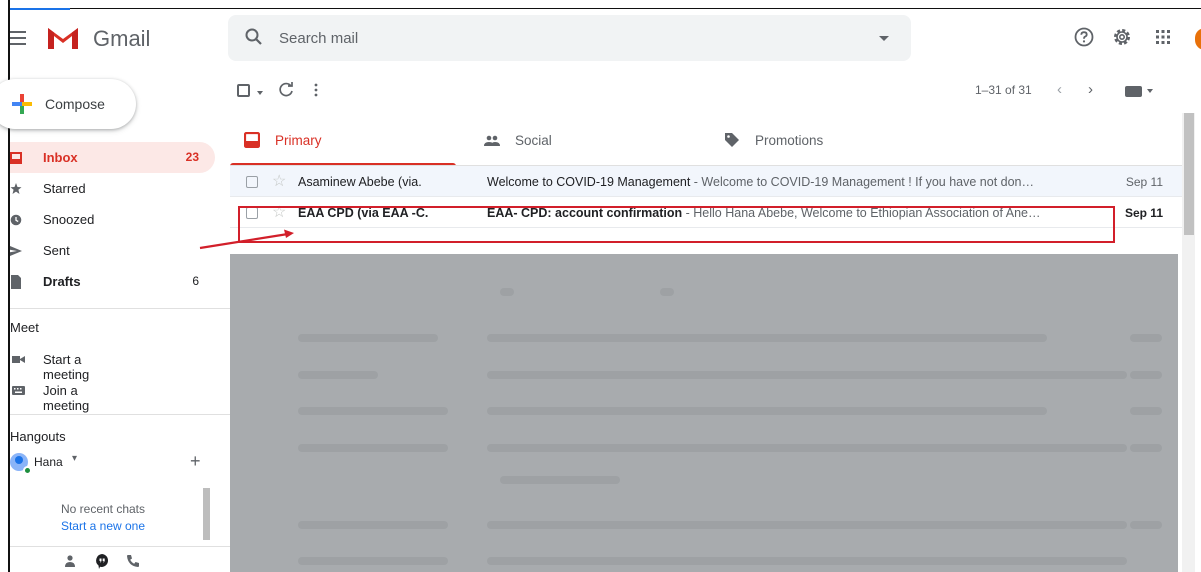 The image size is (1201, 572). Describe the element at coordinates (63, 37) in the screenshot. I see `gmail-logo-icon` at that location.